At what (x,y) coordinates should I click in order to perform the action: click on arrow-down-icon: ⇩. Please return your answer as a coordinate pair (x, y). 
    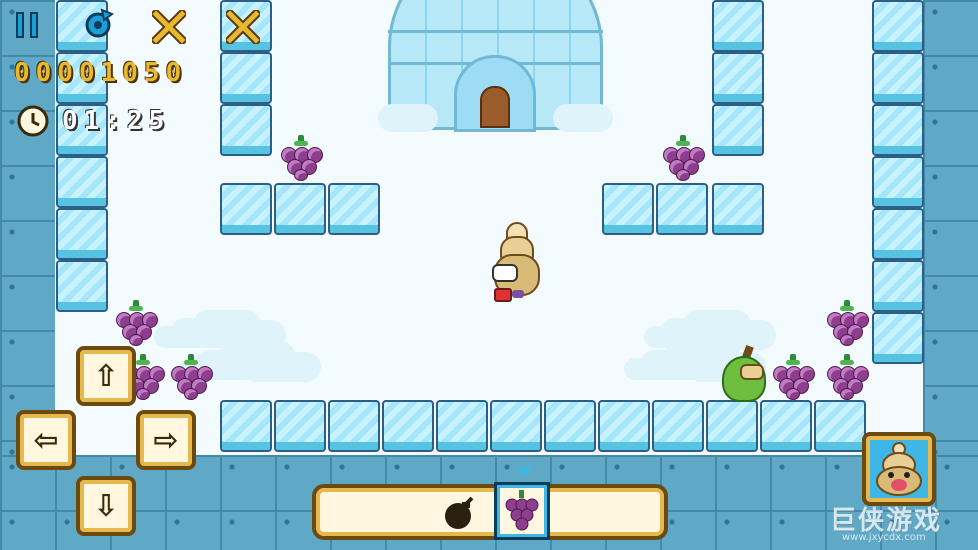
    Looking at the image, I should click on (106, 506).